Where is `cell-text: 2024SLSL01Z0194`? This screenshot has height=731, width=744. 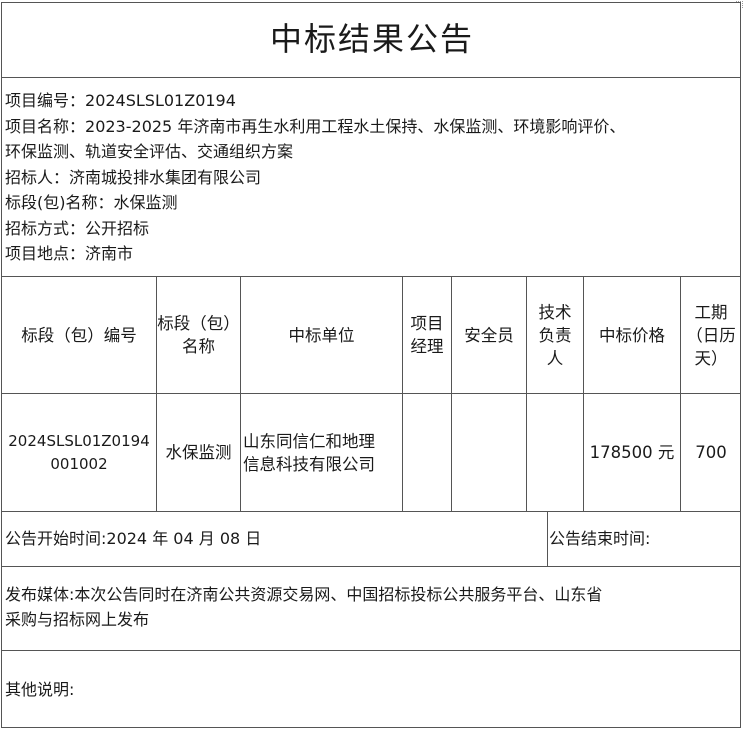 cell-text: 2024SLSL01Z0194 is located at coordinates (79, 440).